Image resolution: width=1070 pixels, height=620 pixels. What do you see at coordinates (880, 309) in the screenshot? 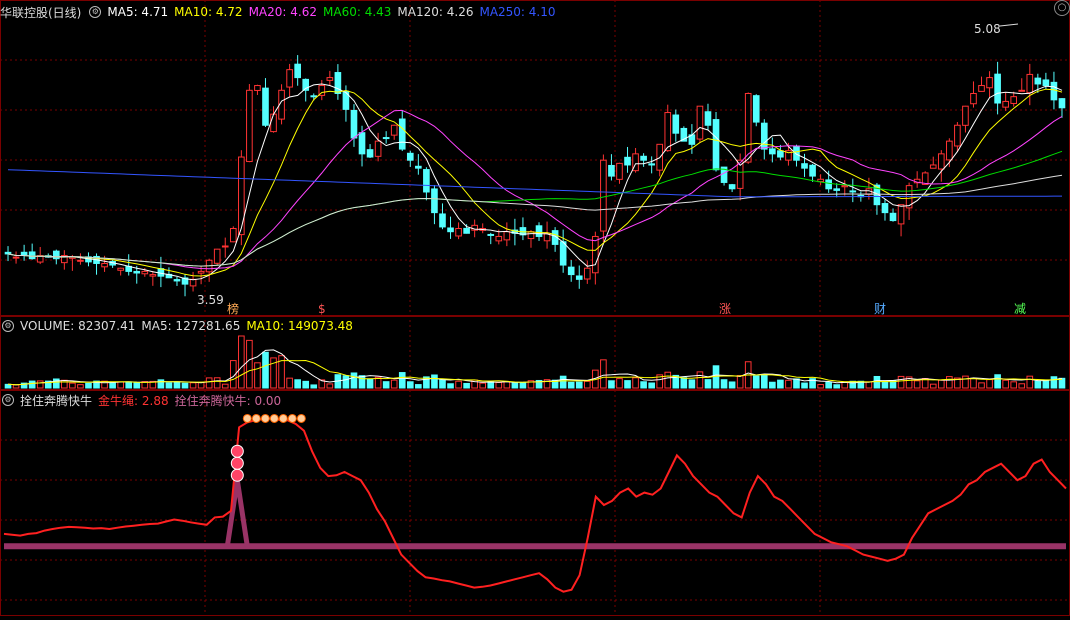
I see `marker-cai: 财` at bounding box center [880, 309].